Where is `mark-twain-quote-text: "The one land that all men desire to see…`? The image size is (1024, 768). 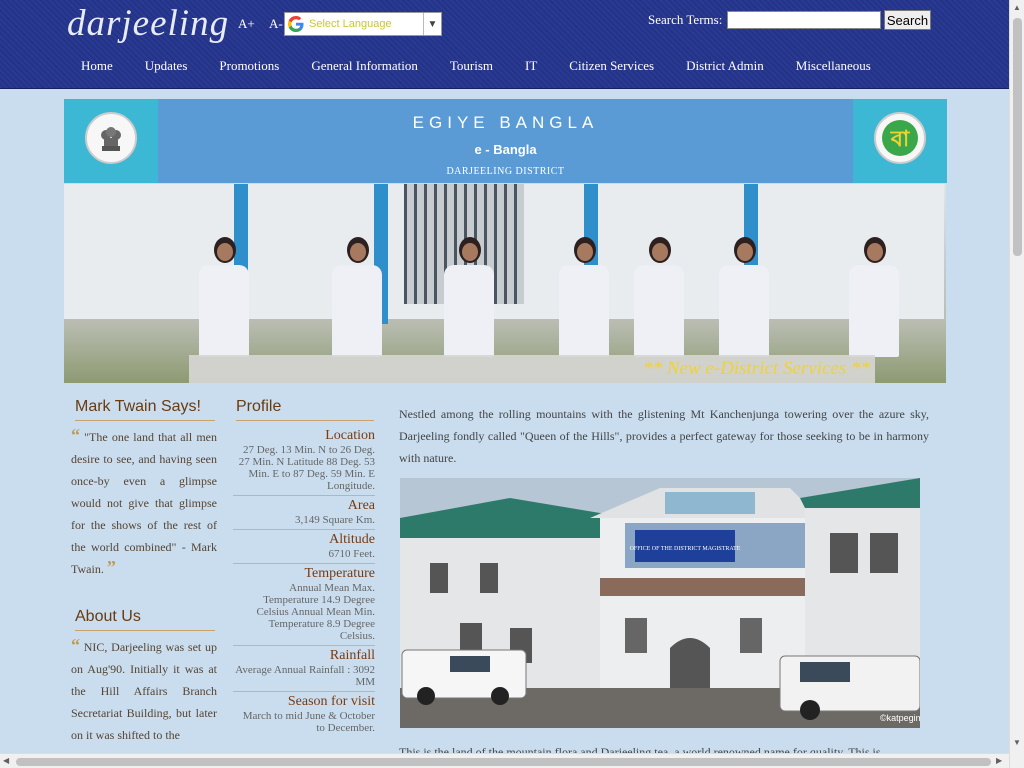
mark-twain-quote-text: "The one land that all men desire to see… is located at coordinates (144, 503).